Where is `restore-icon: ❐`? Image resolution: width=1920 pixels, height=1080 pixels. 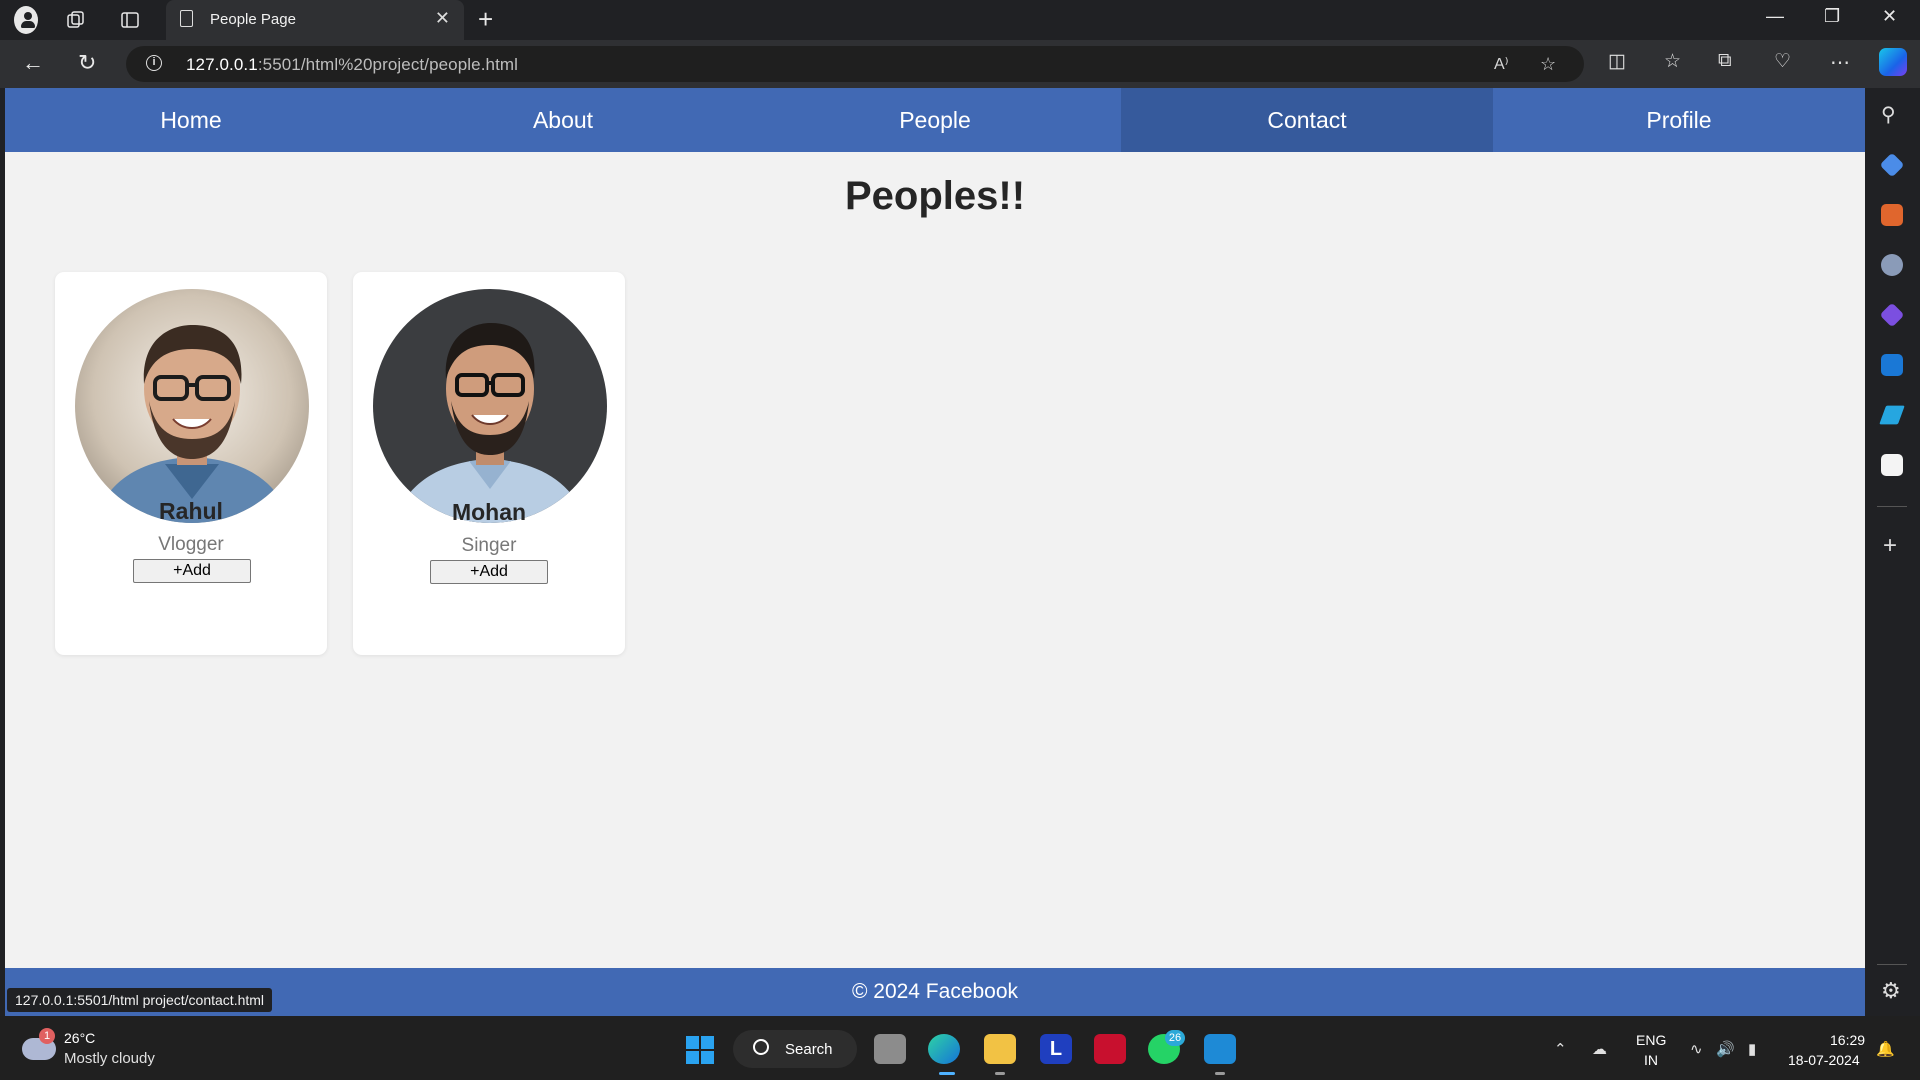
restore-icon: ❐ is located at coordinates (1832, 16).